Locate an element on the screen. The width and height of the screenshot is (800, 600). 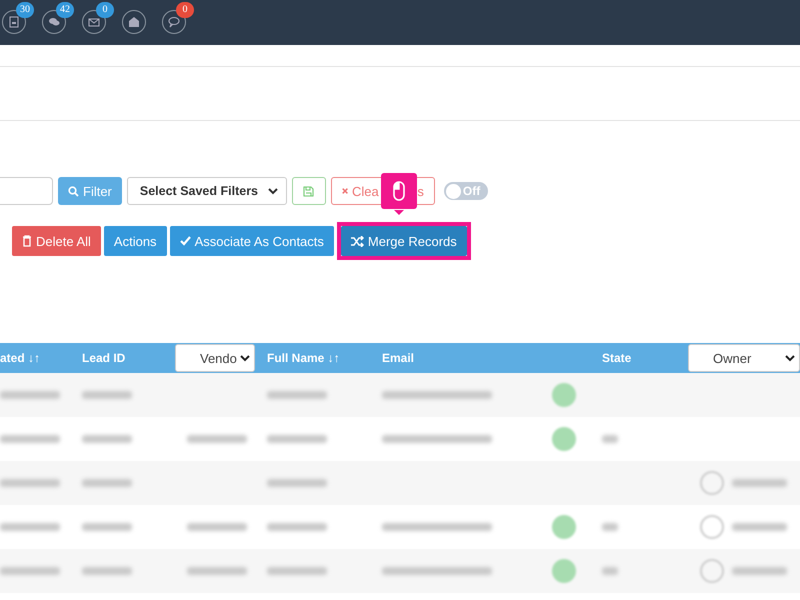
column-header: Lead ID is located at coordinates (104, 358).